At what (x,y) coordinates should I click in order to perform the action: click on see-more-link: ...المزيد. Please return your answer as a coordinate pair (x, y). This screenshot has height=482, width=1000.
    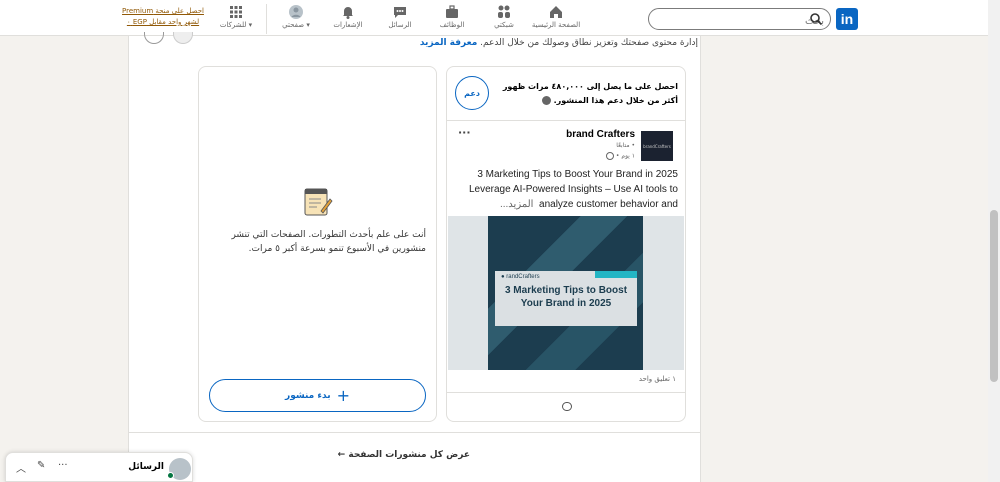
    Looking at the image, I should click on (517, 204).